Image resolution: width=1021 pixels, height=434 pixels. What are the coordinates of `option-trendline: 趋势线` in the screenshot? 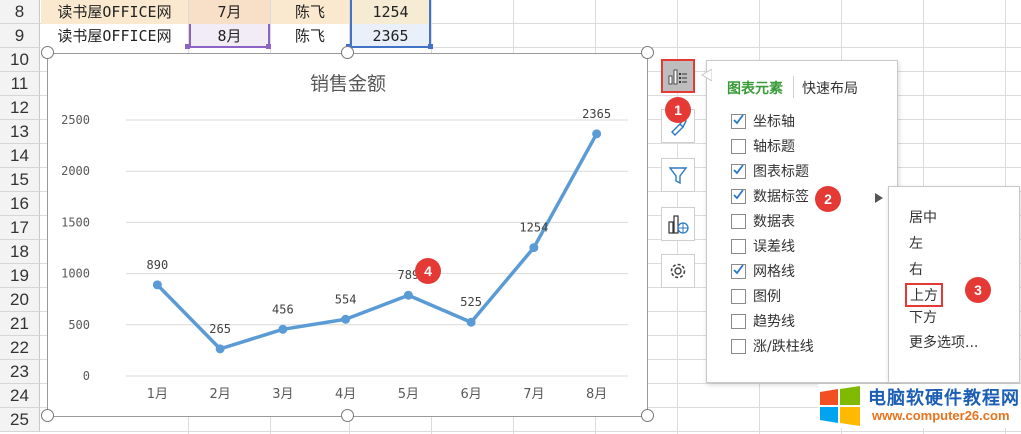 It's located at (763, 321).